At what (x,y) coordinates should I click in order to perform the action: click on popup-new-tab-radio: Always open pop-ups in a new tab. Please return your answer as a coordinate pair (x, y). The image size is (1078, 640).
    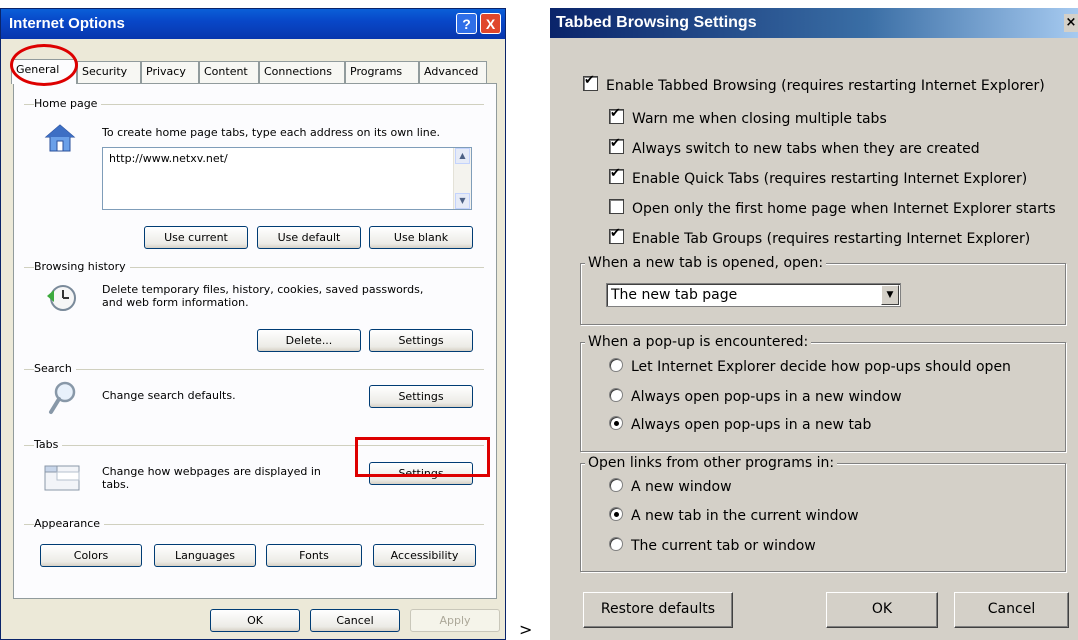
    Looking at the image, I should click on (740, 424).